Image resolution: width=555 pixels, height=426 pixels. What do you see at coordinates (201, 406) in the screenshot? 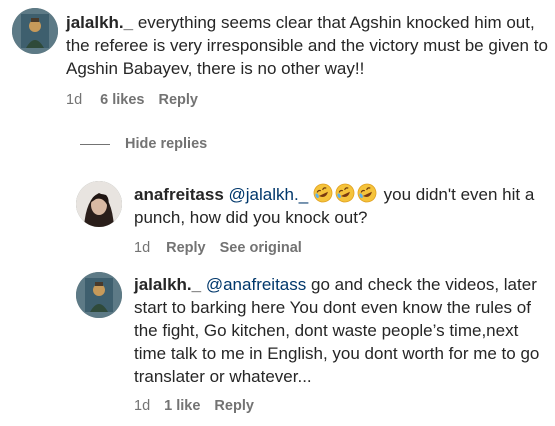
I see `reply-meta: 1d 1 like Reply` at bounding box center [201, 406].